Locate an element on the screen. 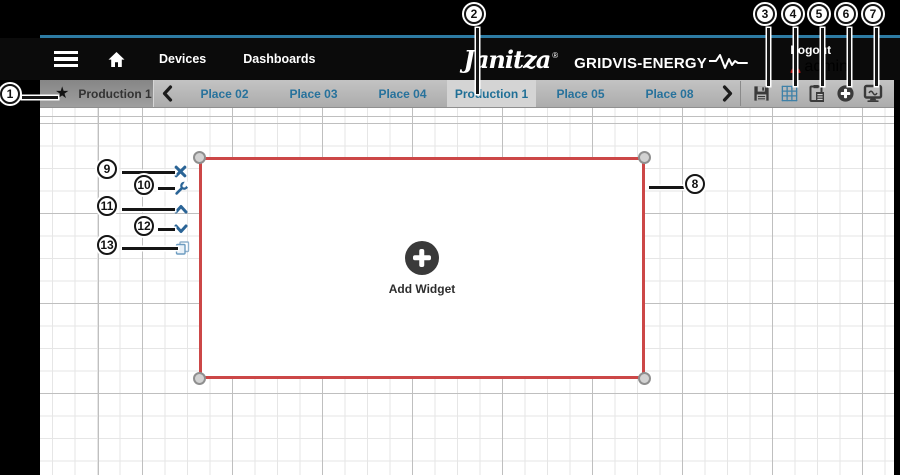 Image resolution: width=900 pixels, height=475 pixels. grid-toggle-button is located at coordinates (790, 94).